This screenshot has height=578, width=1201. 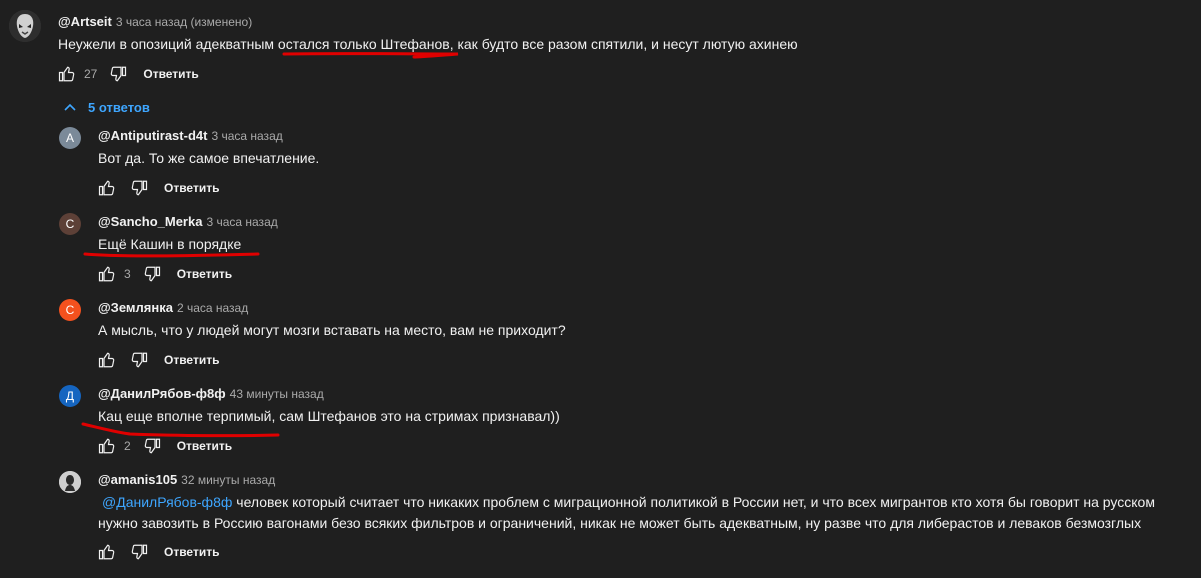 What do you see at coordinates (135, 307) in the screenshot?
I see `author-name: @Землянка` at bounding box center [135, 307].